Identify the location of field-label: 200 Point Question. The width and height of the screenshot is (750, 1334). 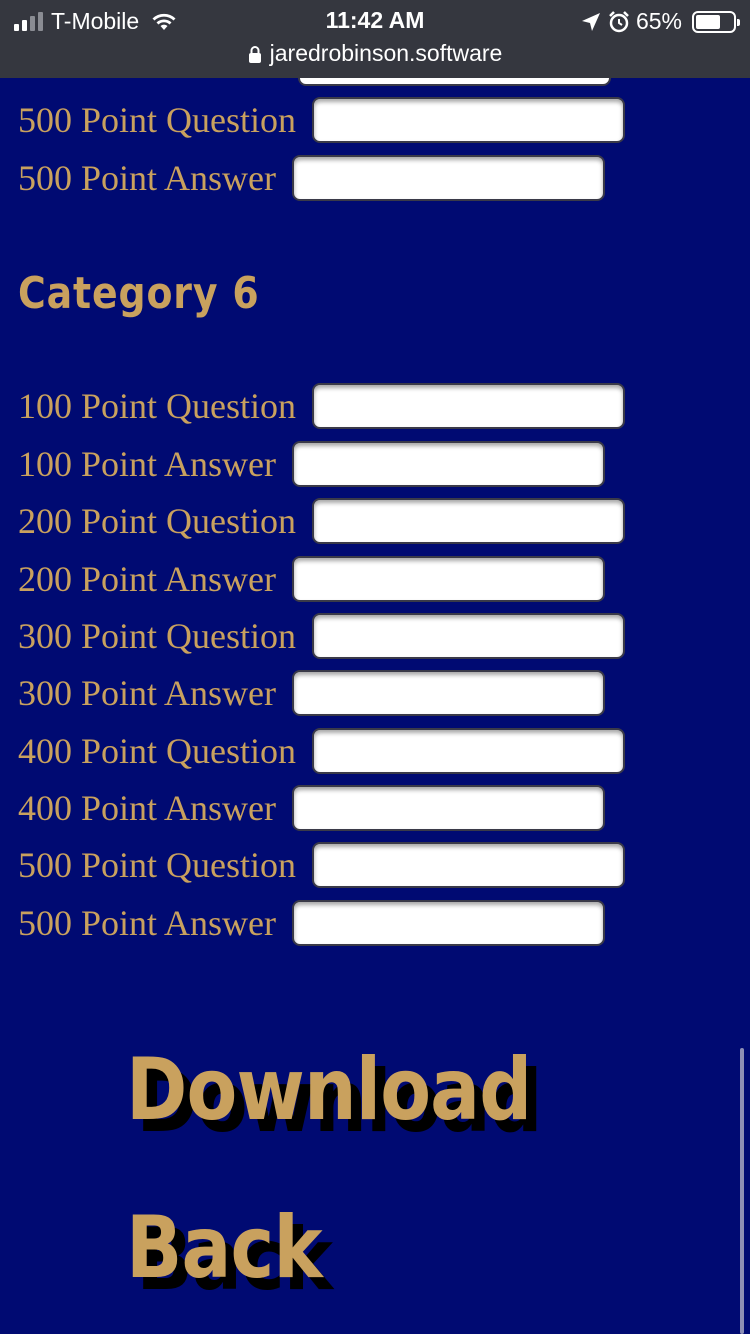
(157, 521).